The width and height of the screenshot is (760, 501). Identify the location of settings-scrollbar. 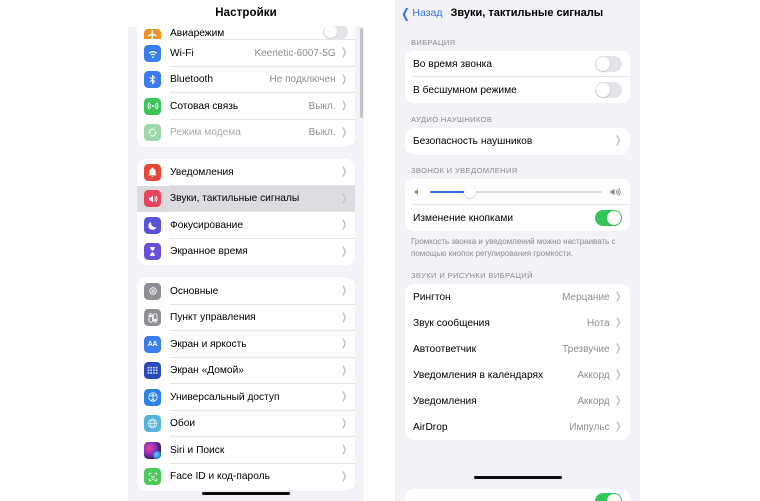
(361, 263).